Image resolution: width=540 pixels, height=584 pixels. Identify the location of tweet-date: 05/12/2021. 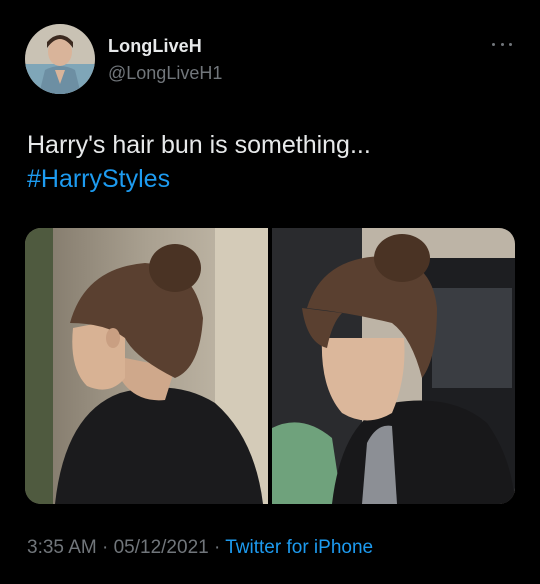
(161, 547).